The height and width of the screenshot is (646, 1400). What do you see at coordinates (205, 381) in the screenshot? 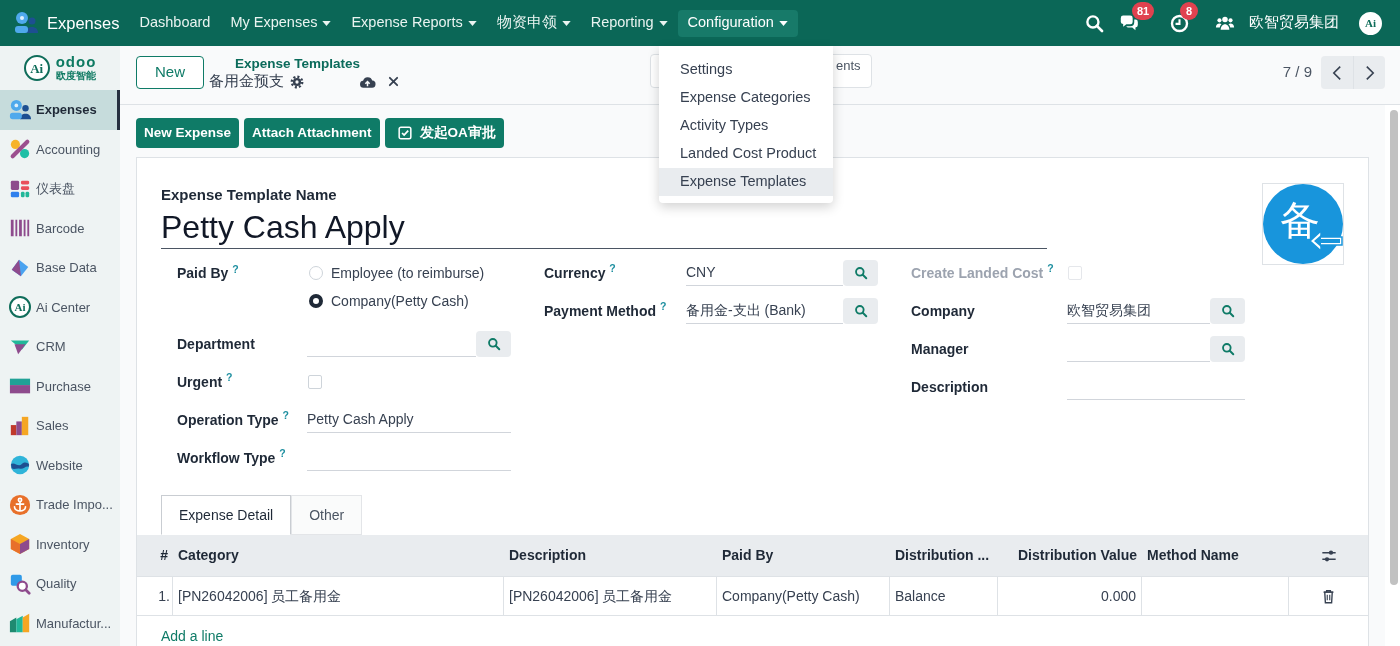
I see `field-label: Urgent $^{?}$` at bounding box center [205, 381].